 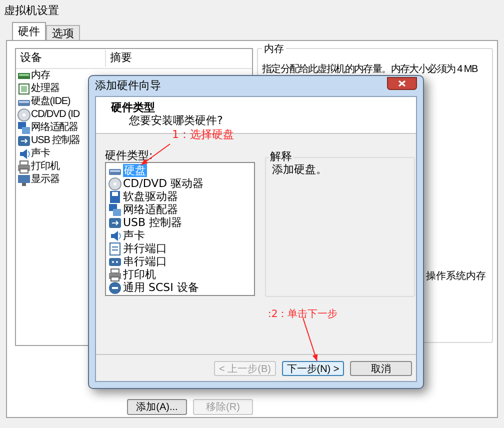 I want to click on port-icon, so click(x=115, y=249).